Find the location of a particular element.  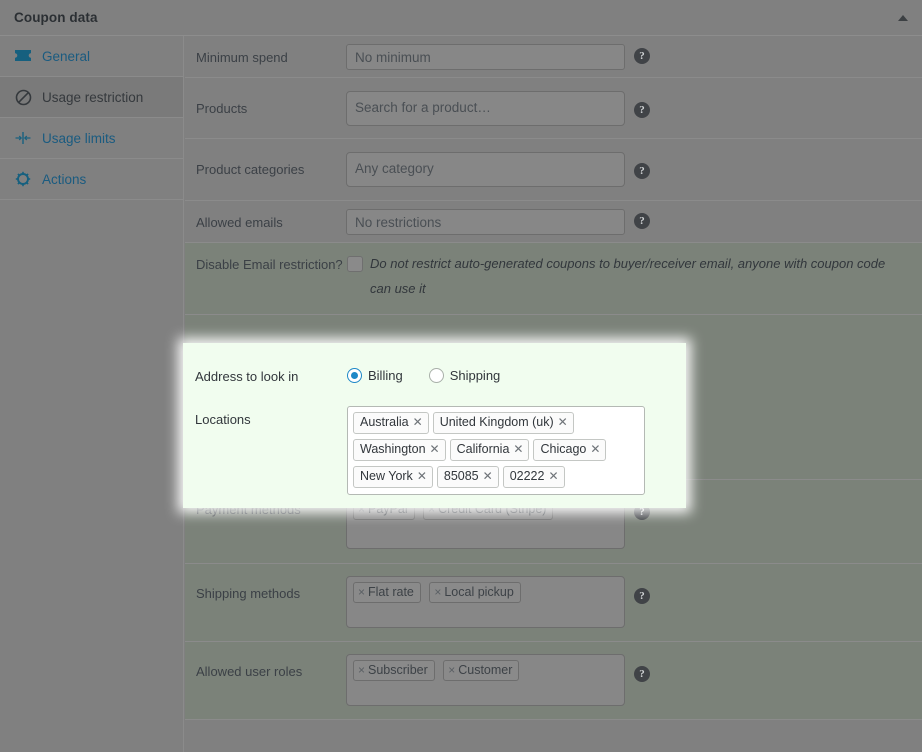

sidebar-item-usage-restriction: Usage restriction is located at coordinates (91, 97).